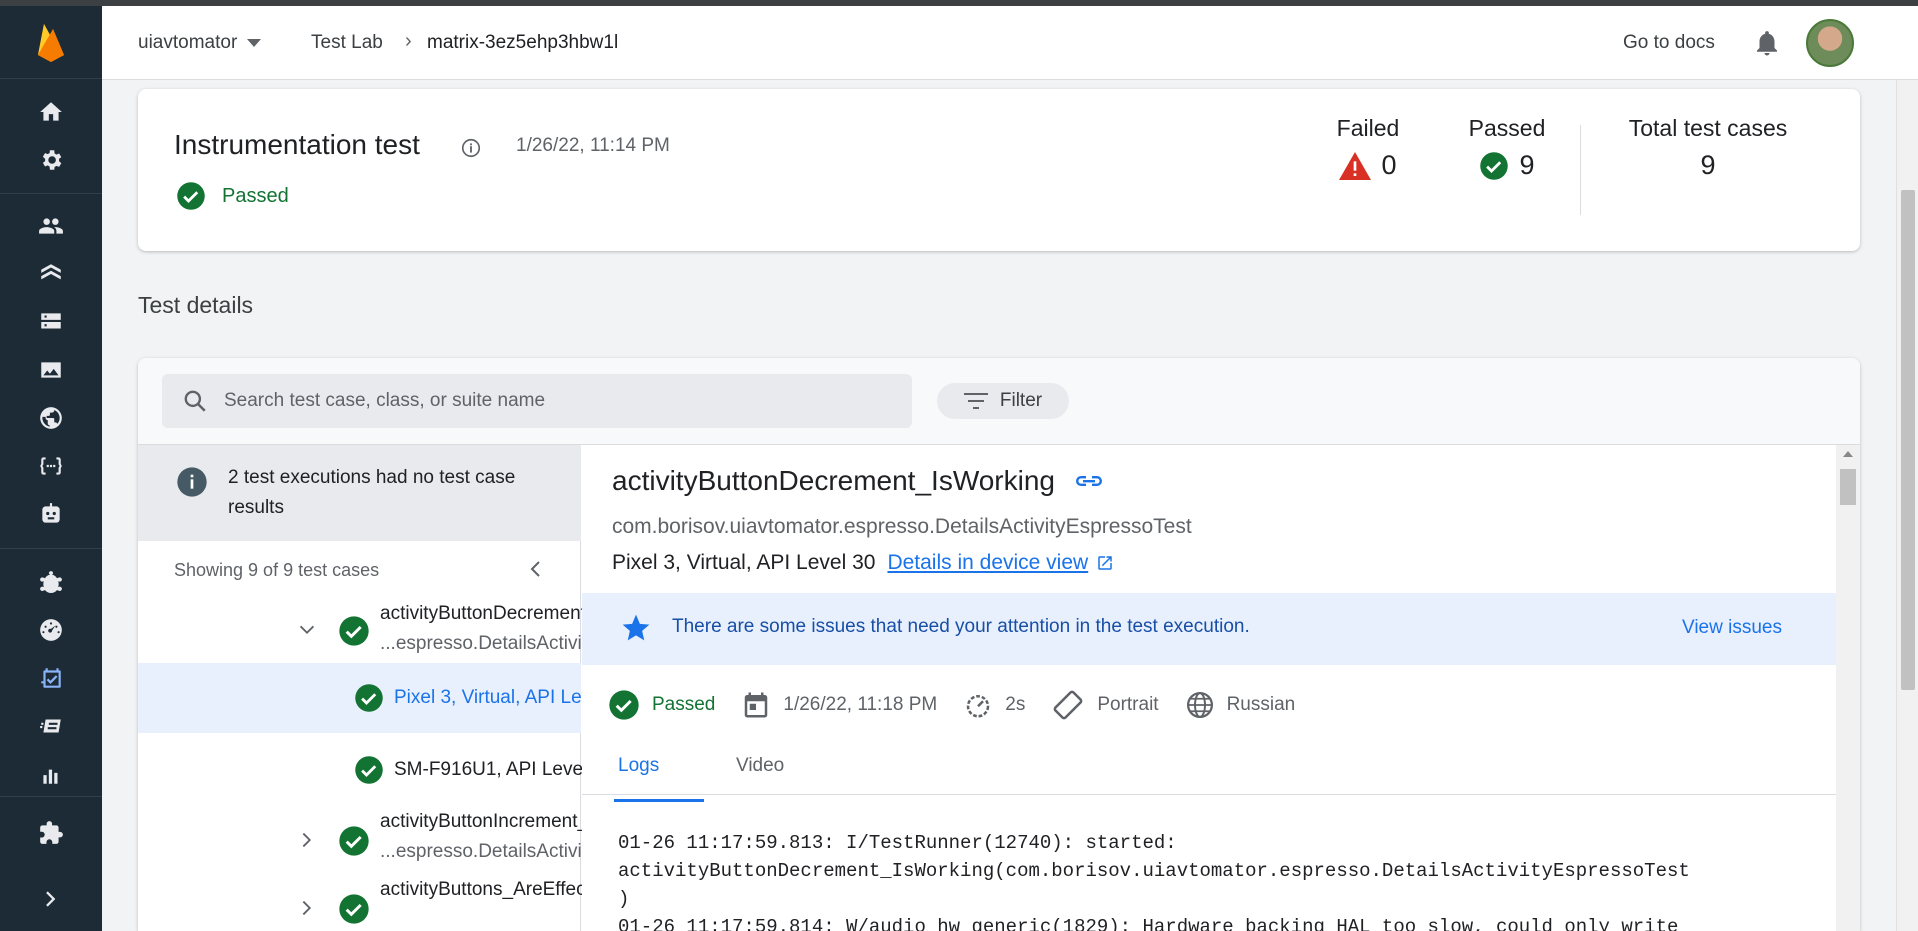 This screenshot has height=931, width=1918. What do you see at coordinates (254, 43) in the screenshot?
I see `dropdown-arrow-icon` at bounding box center [254, 43].